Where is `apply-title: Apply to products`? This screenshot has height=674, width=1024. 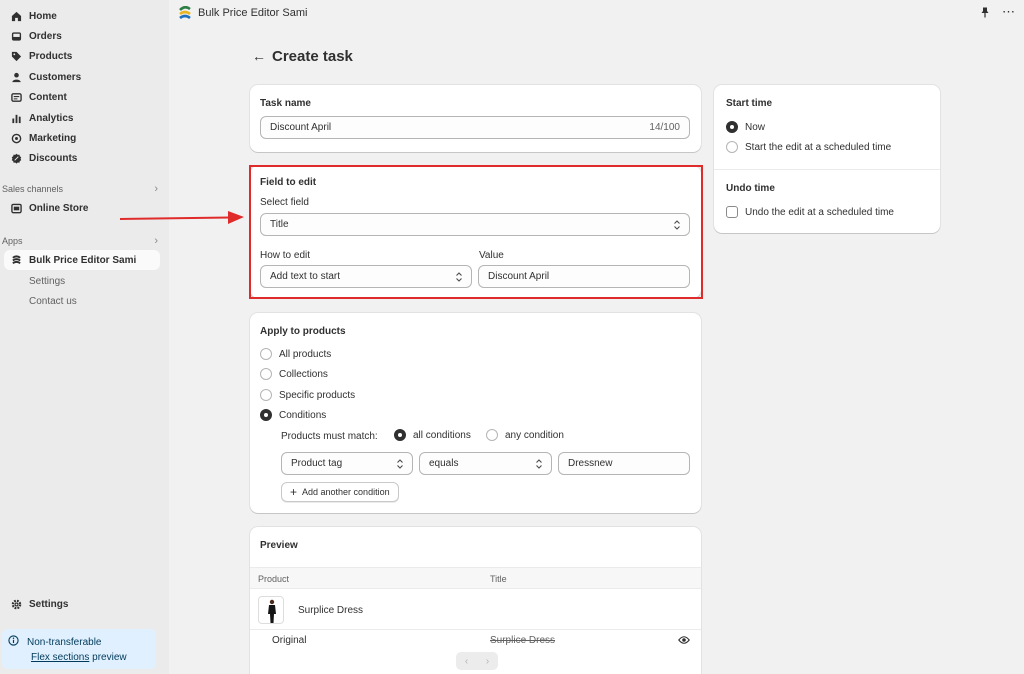
apply-title: Apply to products is located at coordinates (303, 331).